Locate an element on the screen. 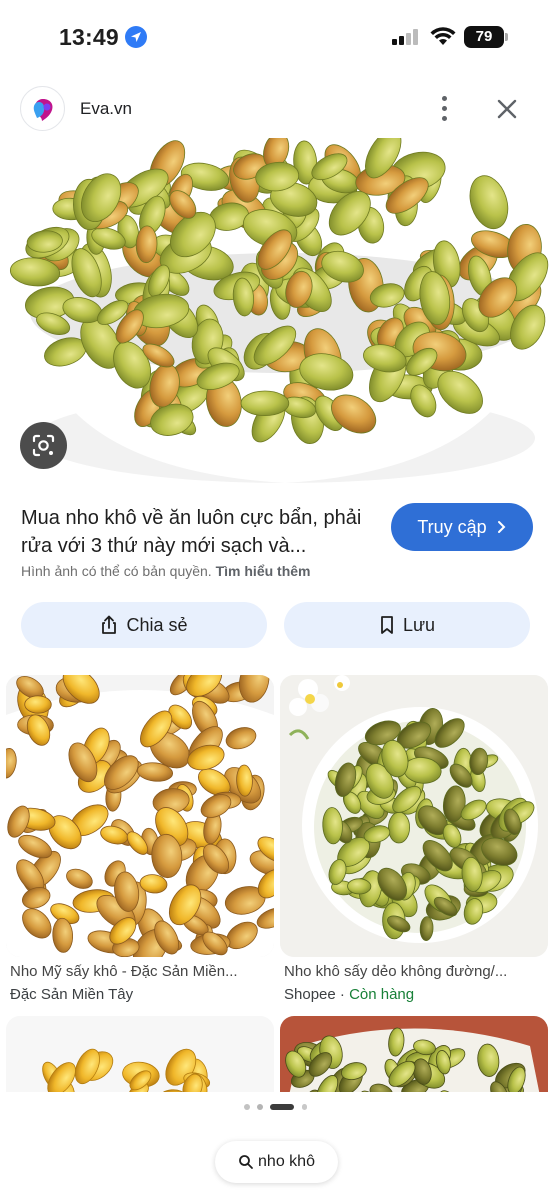  visit-button-label: Truy cập is located at coordinates (452, 526).